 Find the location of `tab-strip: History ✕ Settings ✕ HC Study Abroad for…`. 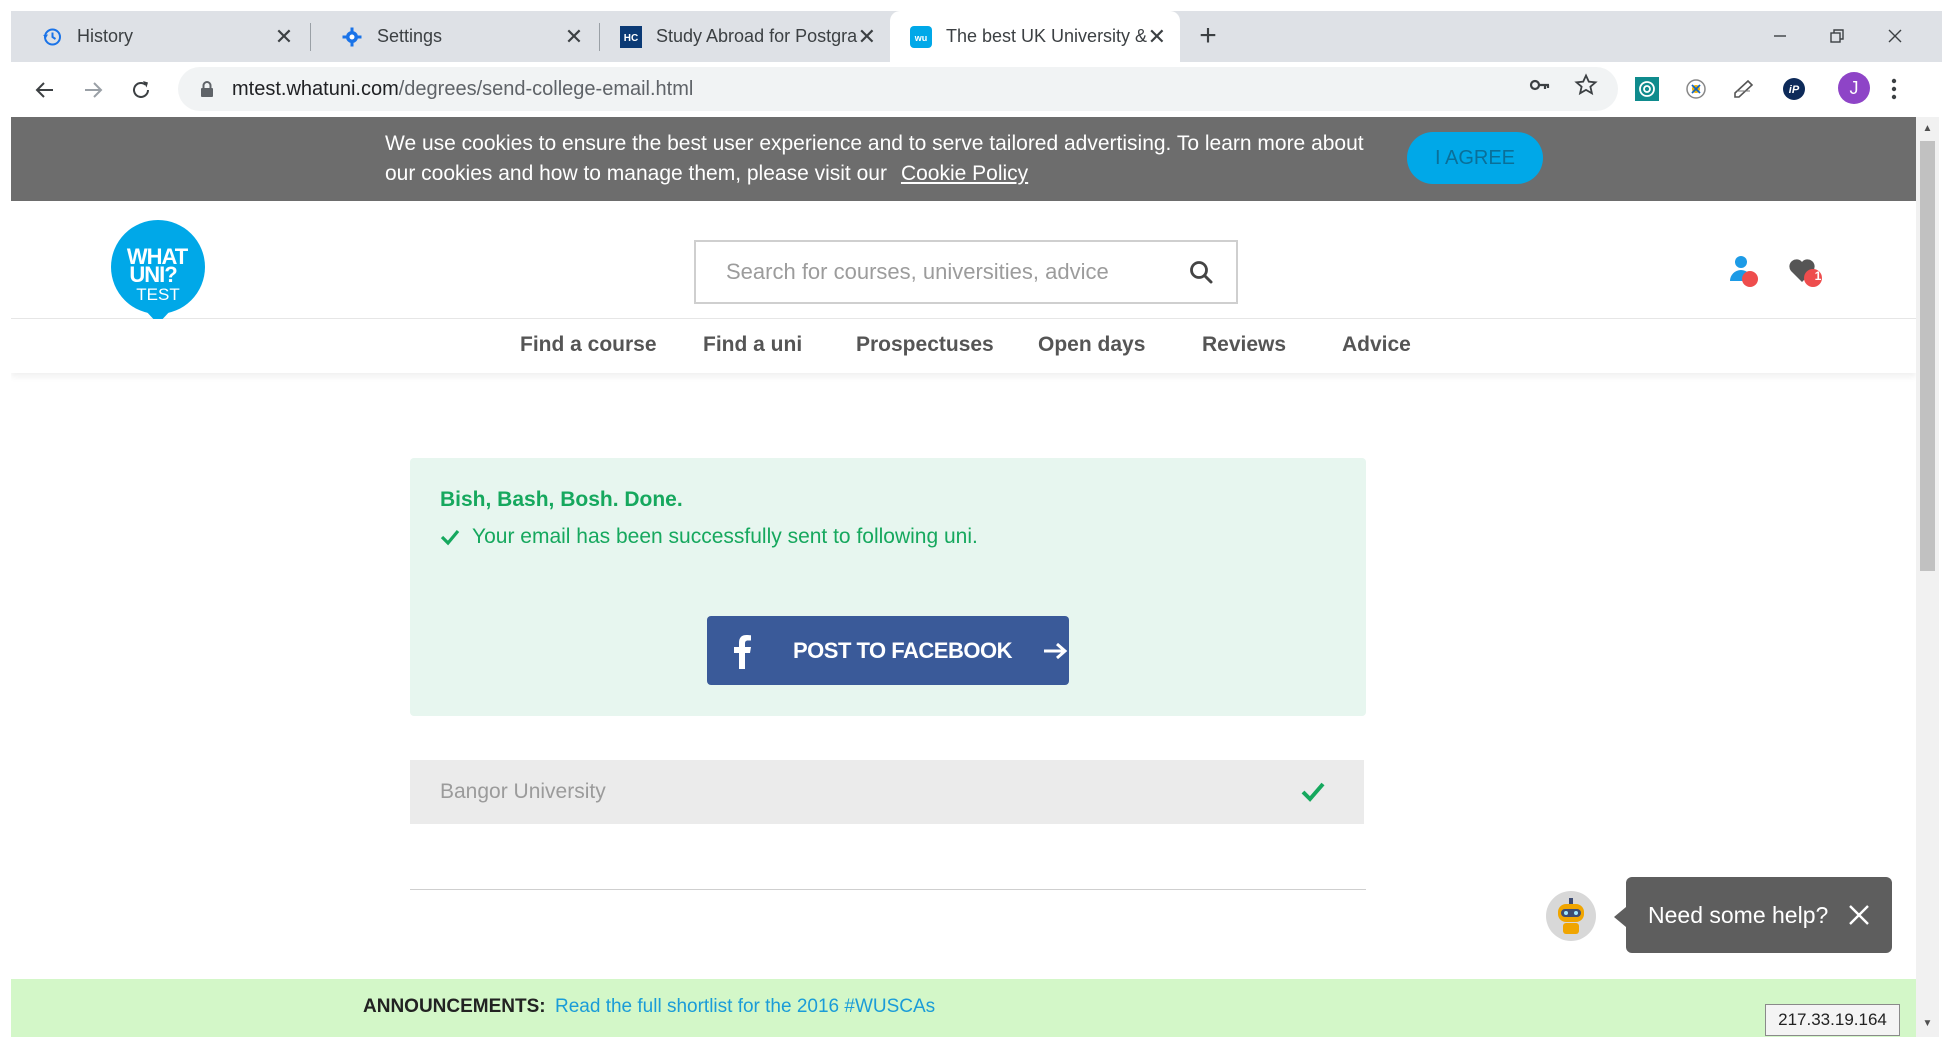

tab-strip: History ✕ Settings ✕ HC Study Abroad for… is located at coordinates (976, 36).